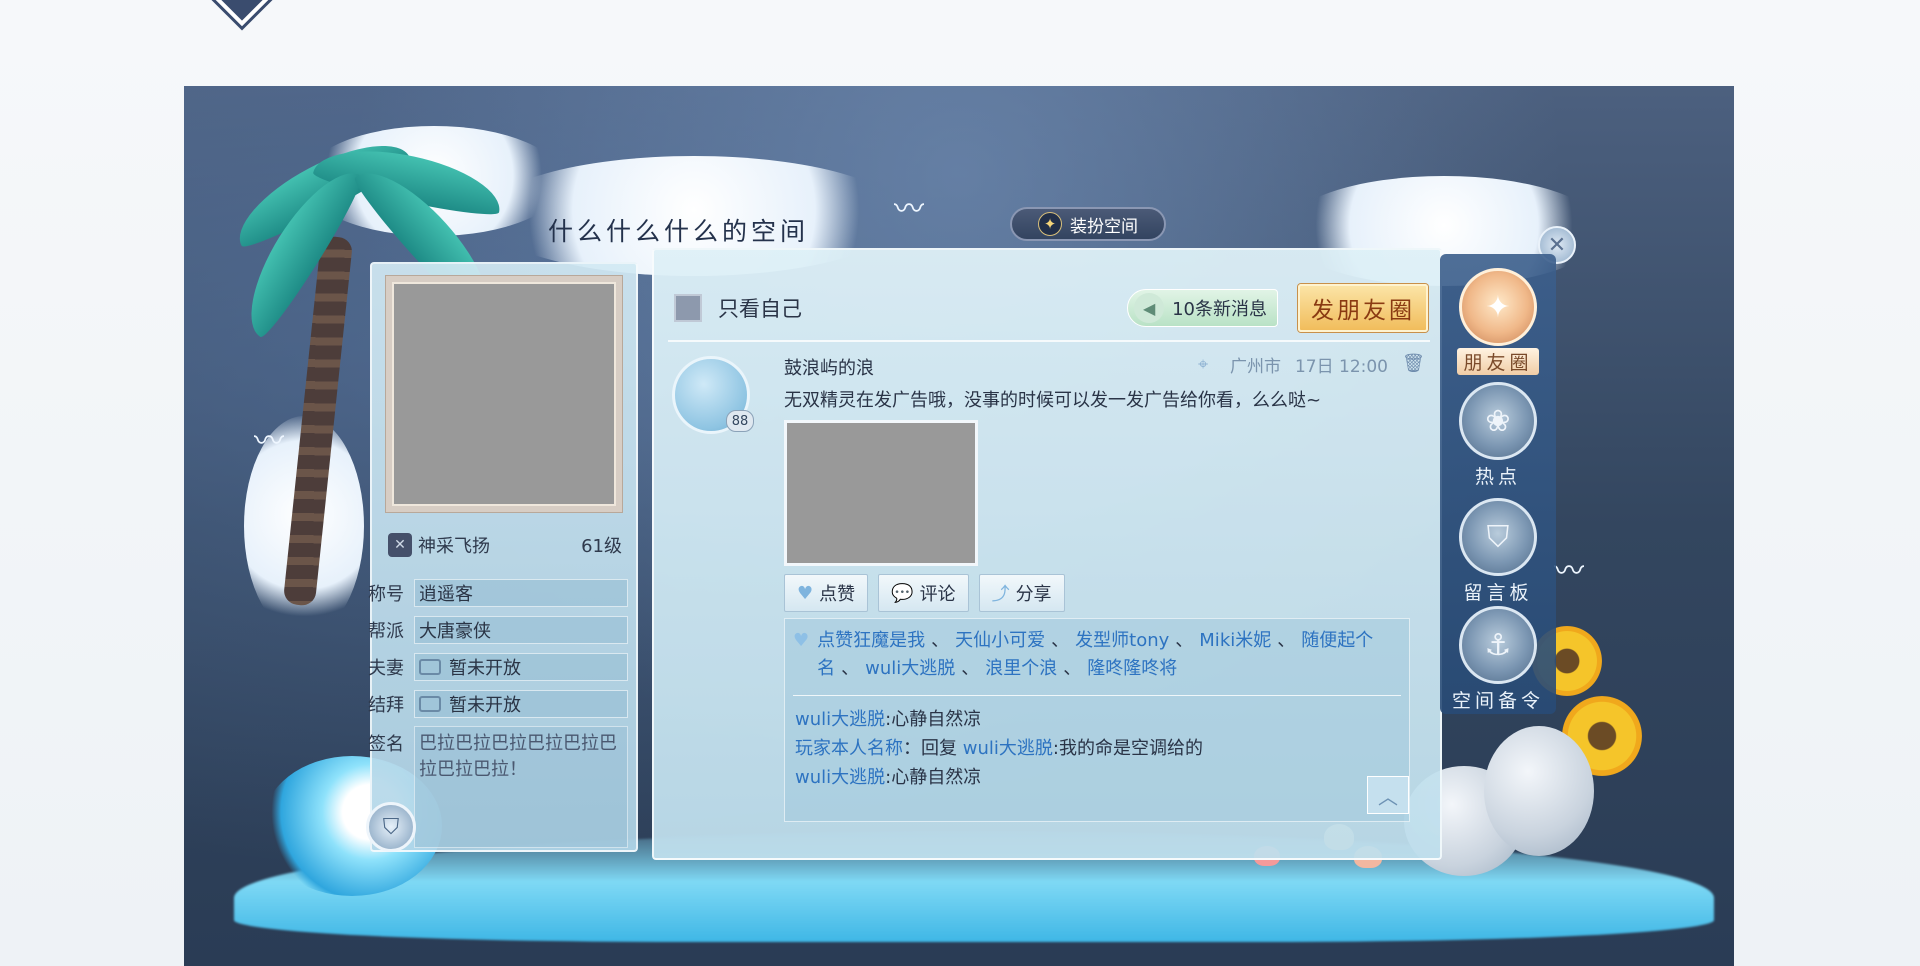  I want to click on liker-name: 浪里个浪, so click(1021, 668).